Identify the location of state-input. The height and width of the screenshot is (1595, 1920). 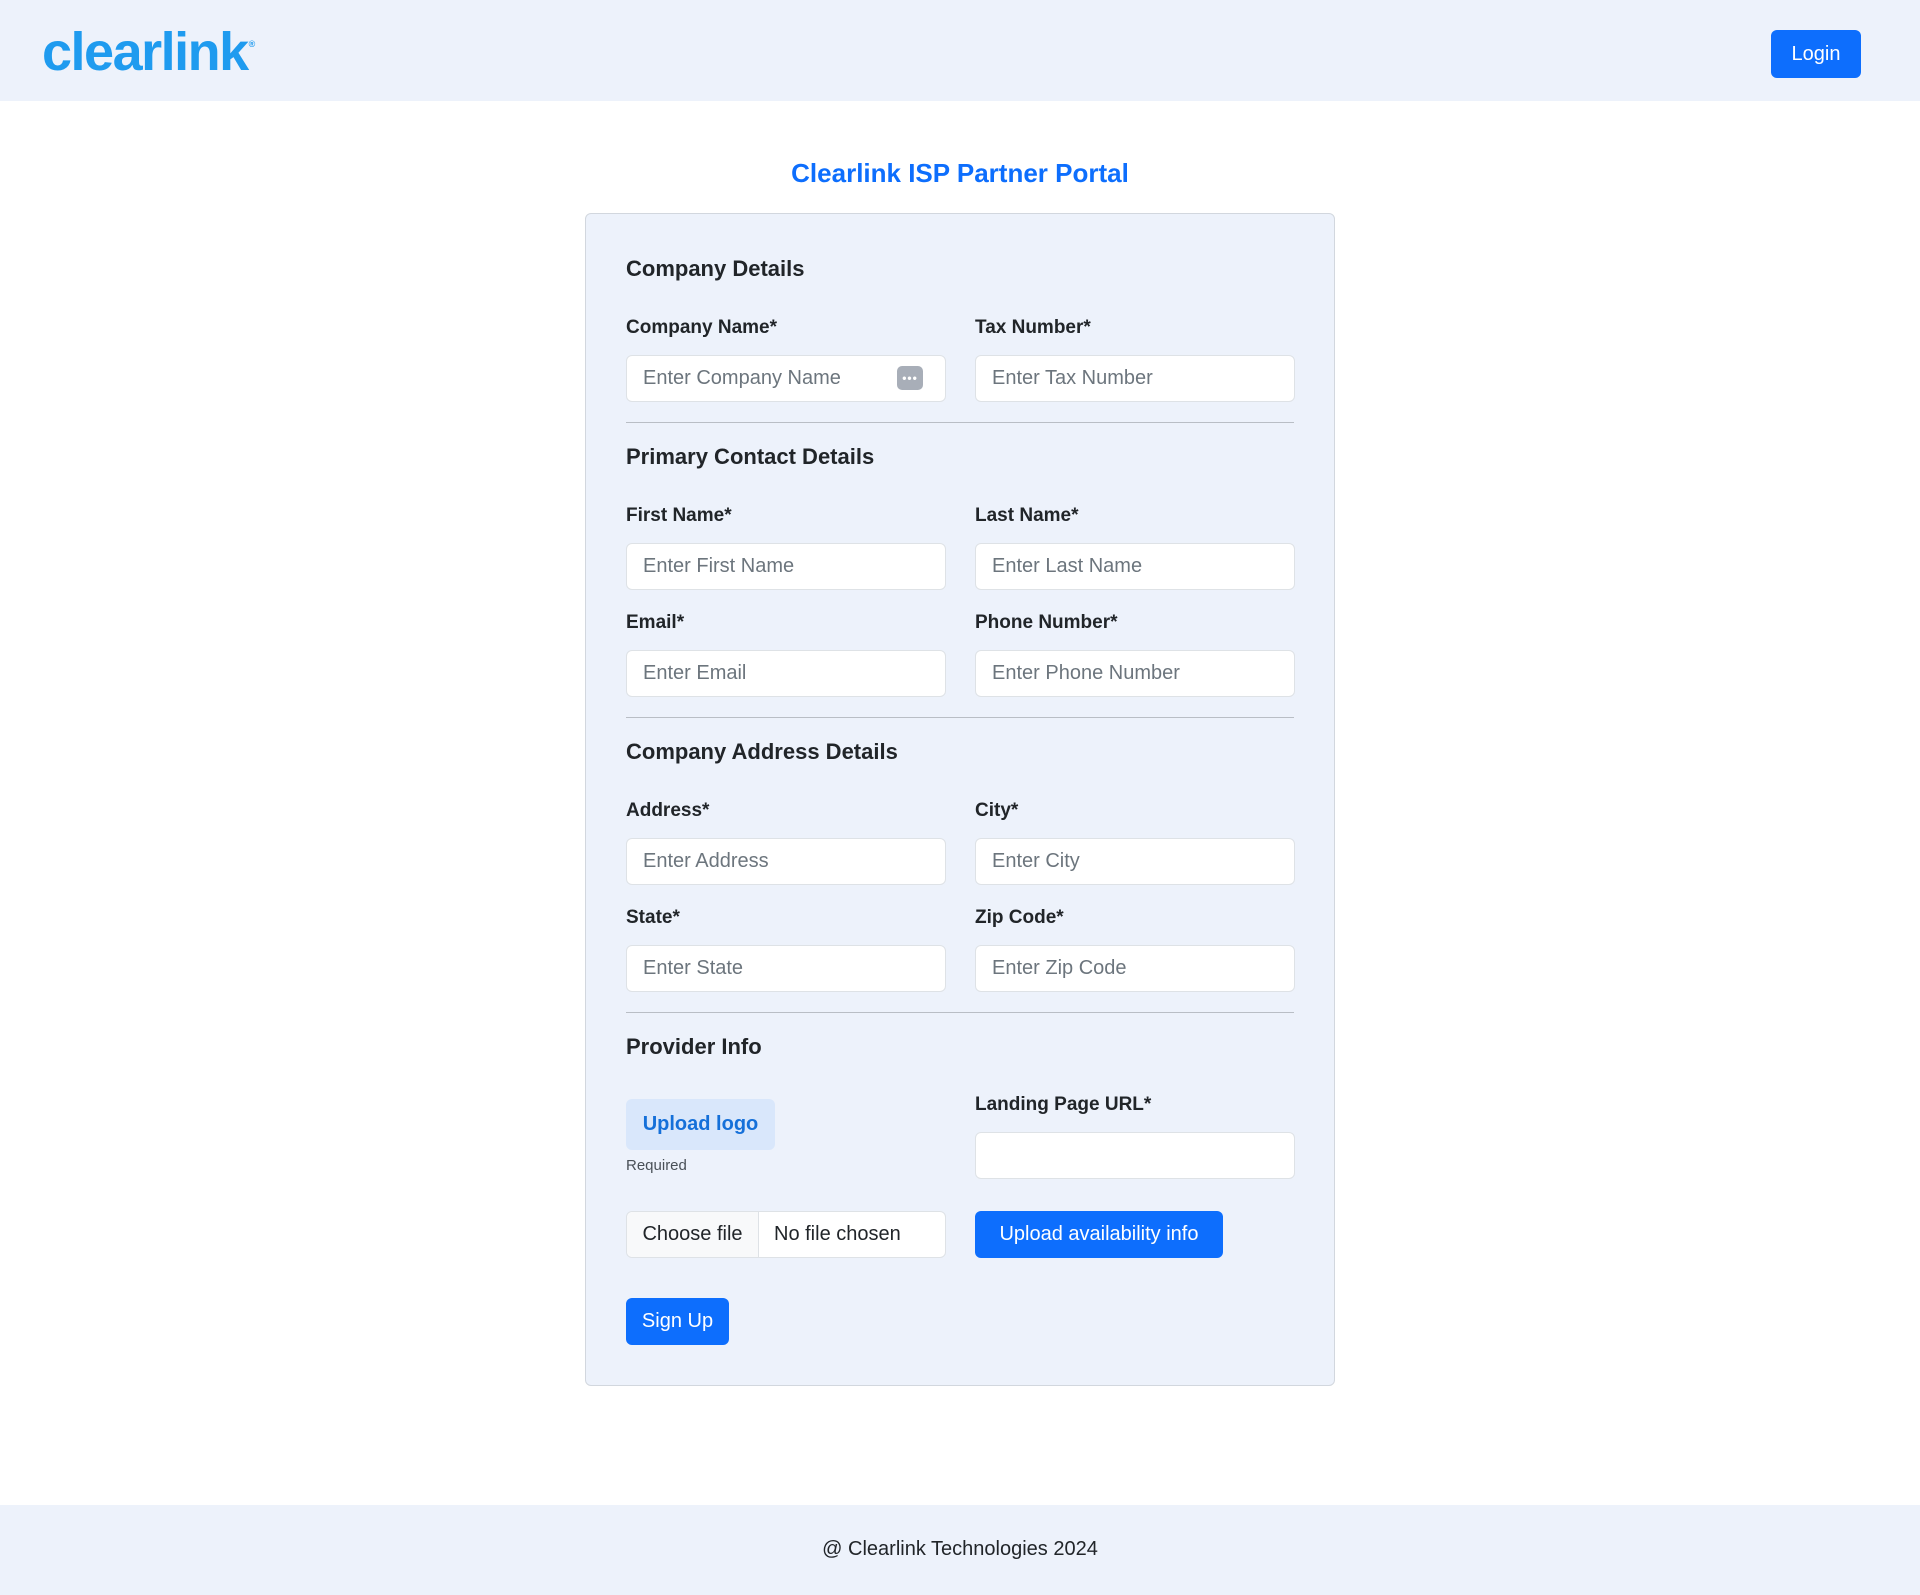
(786, 968).